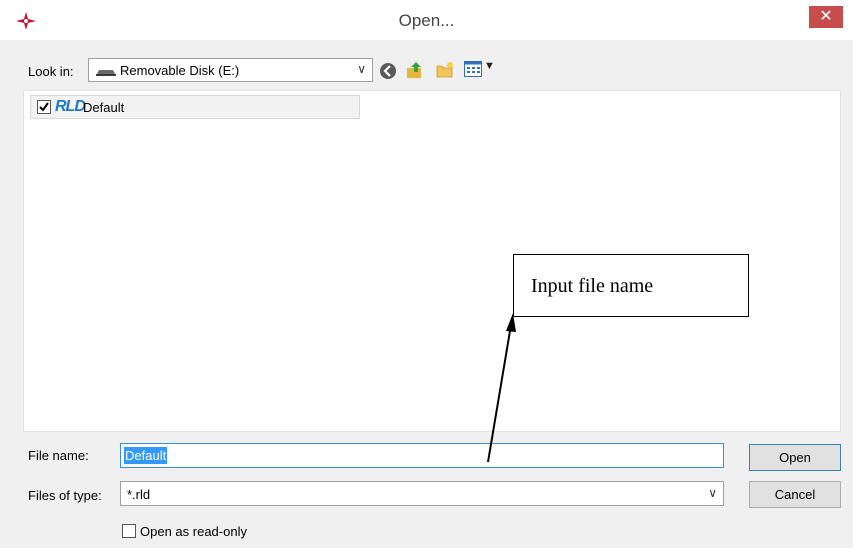 Image resolution: width=853 pixels, height=548 pixels. I want to click on file-name-label: File name:, so click(58, 455).